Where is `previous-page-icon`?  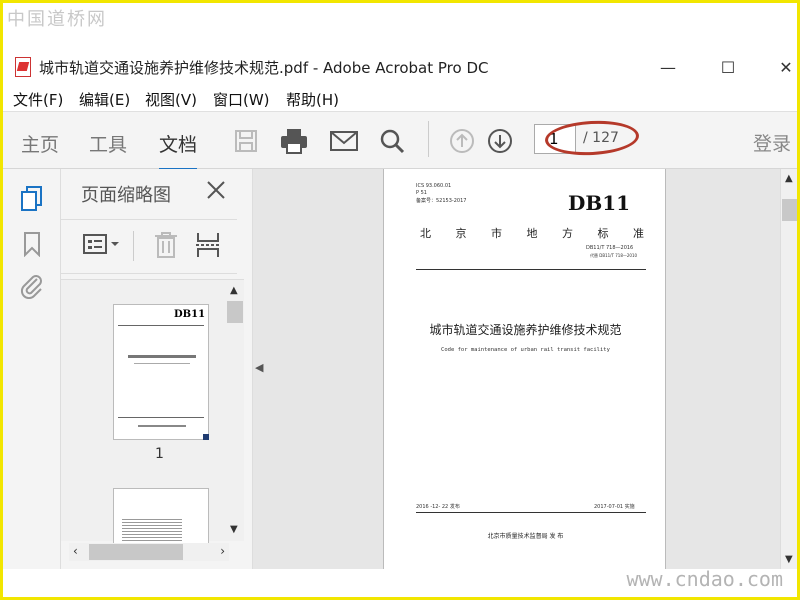
previous-page-icon is located at coordinates (462, 141).